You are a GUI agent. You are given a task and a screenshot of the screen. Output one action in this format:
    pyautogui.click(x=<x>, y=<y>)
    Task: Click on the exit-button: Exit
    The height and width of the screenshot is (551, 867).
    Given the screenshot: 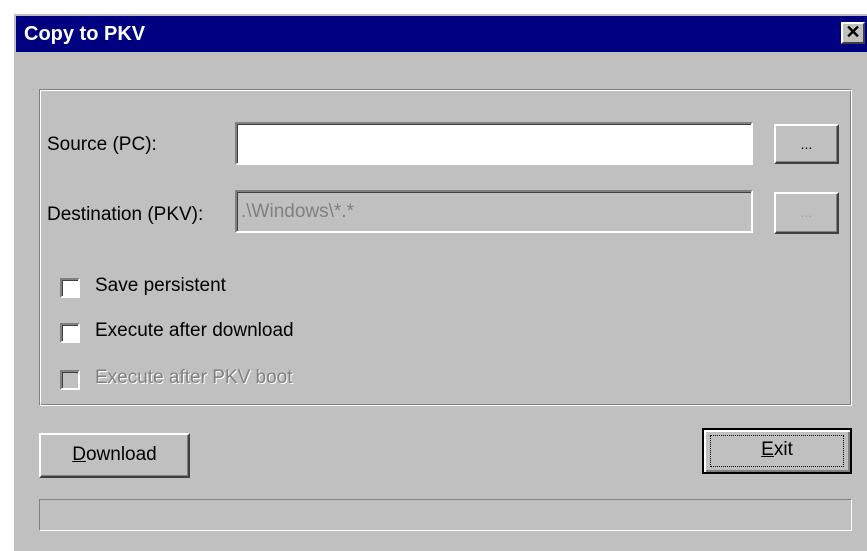 What is the action you would take?
    pyautogui.click(x=777, y=451)
    